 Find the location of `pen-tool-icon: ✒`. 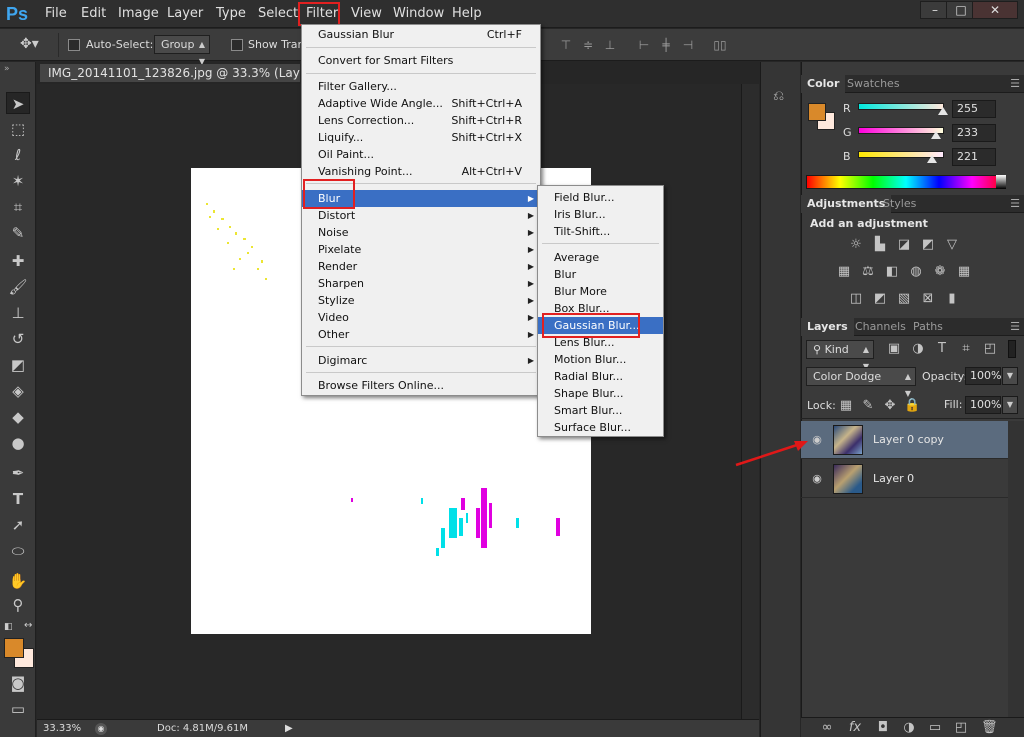

pen-tool-icon: ✒ is located at coordinates (18, 473).